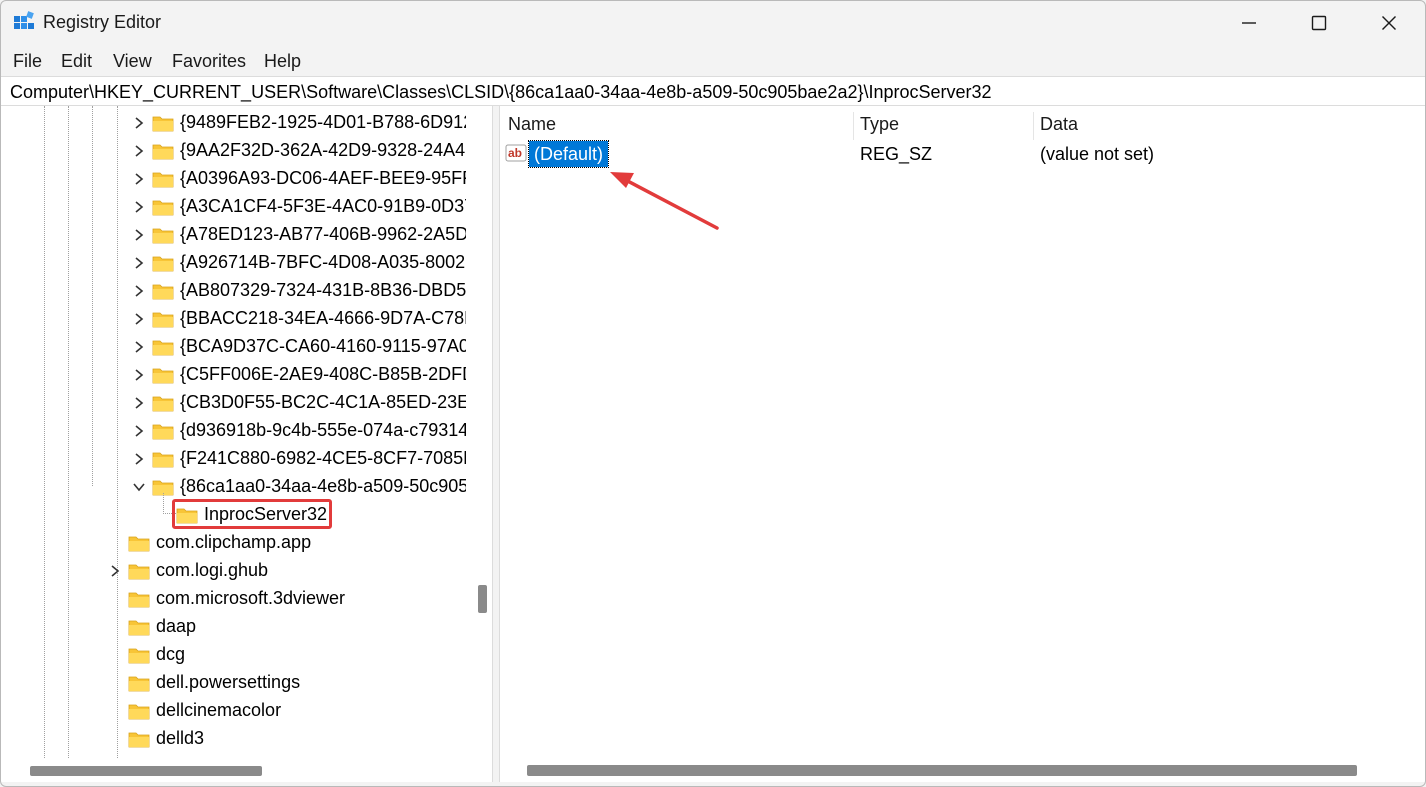  I want to click on tree-item-label: dcg, so click(171, 654).